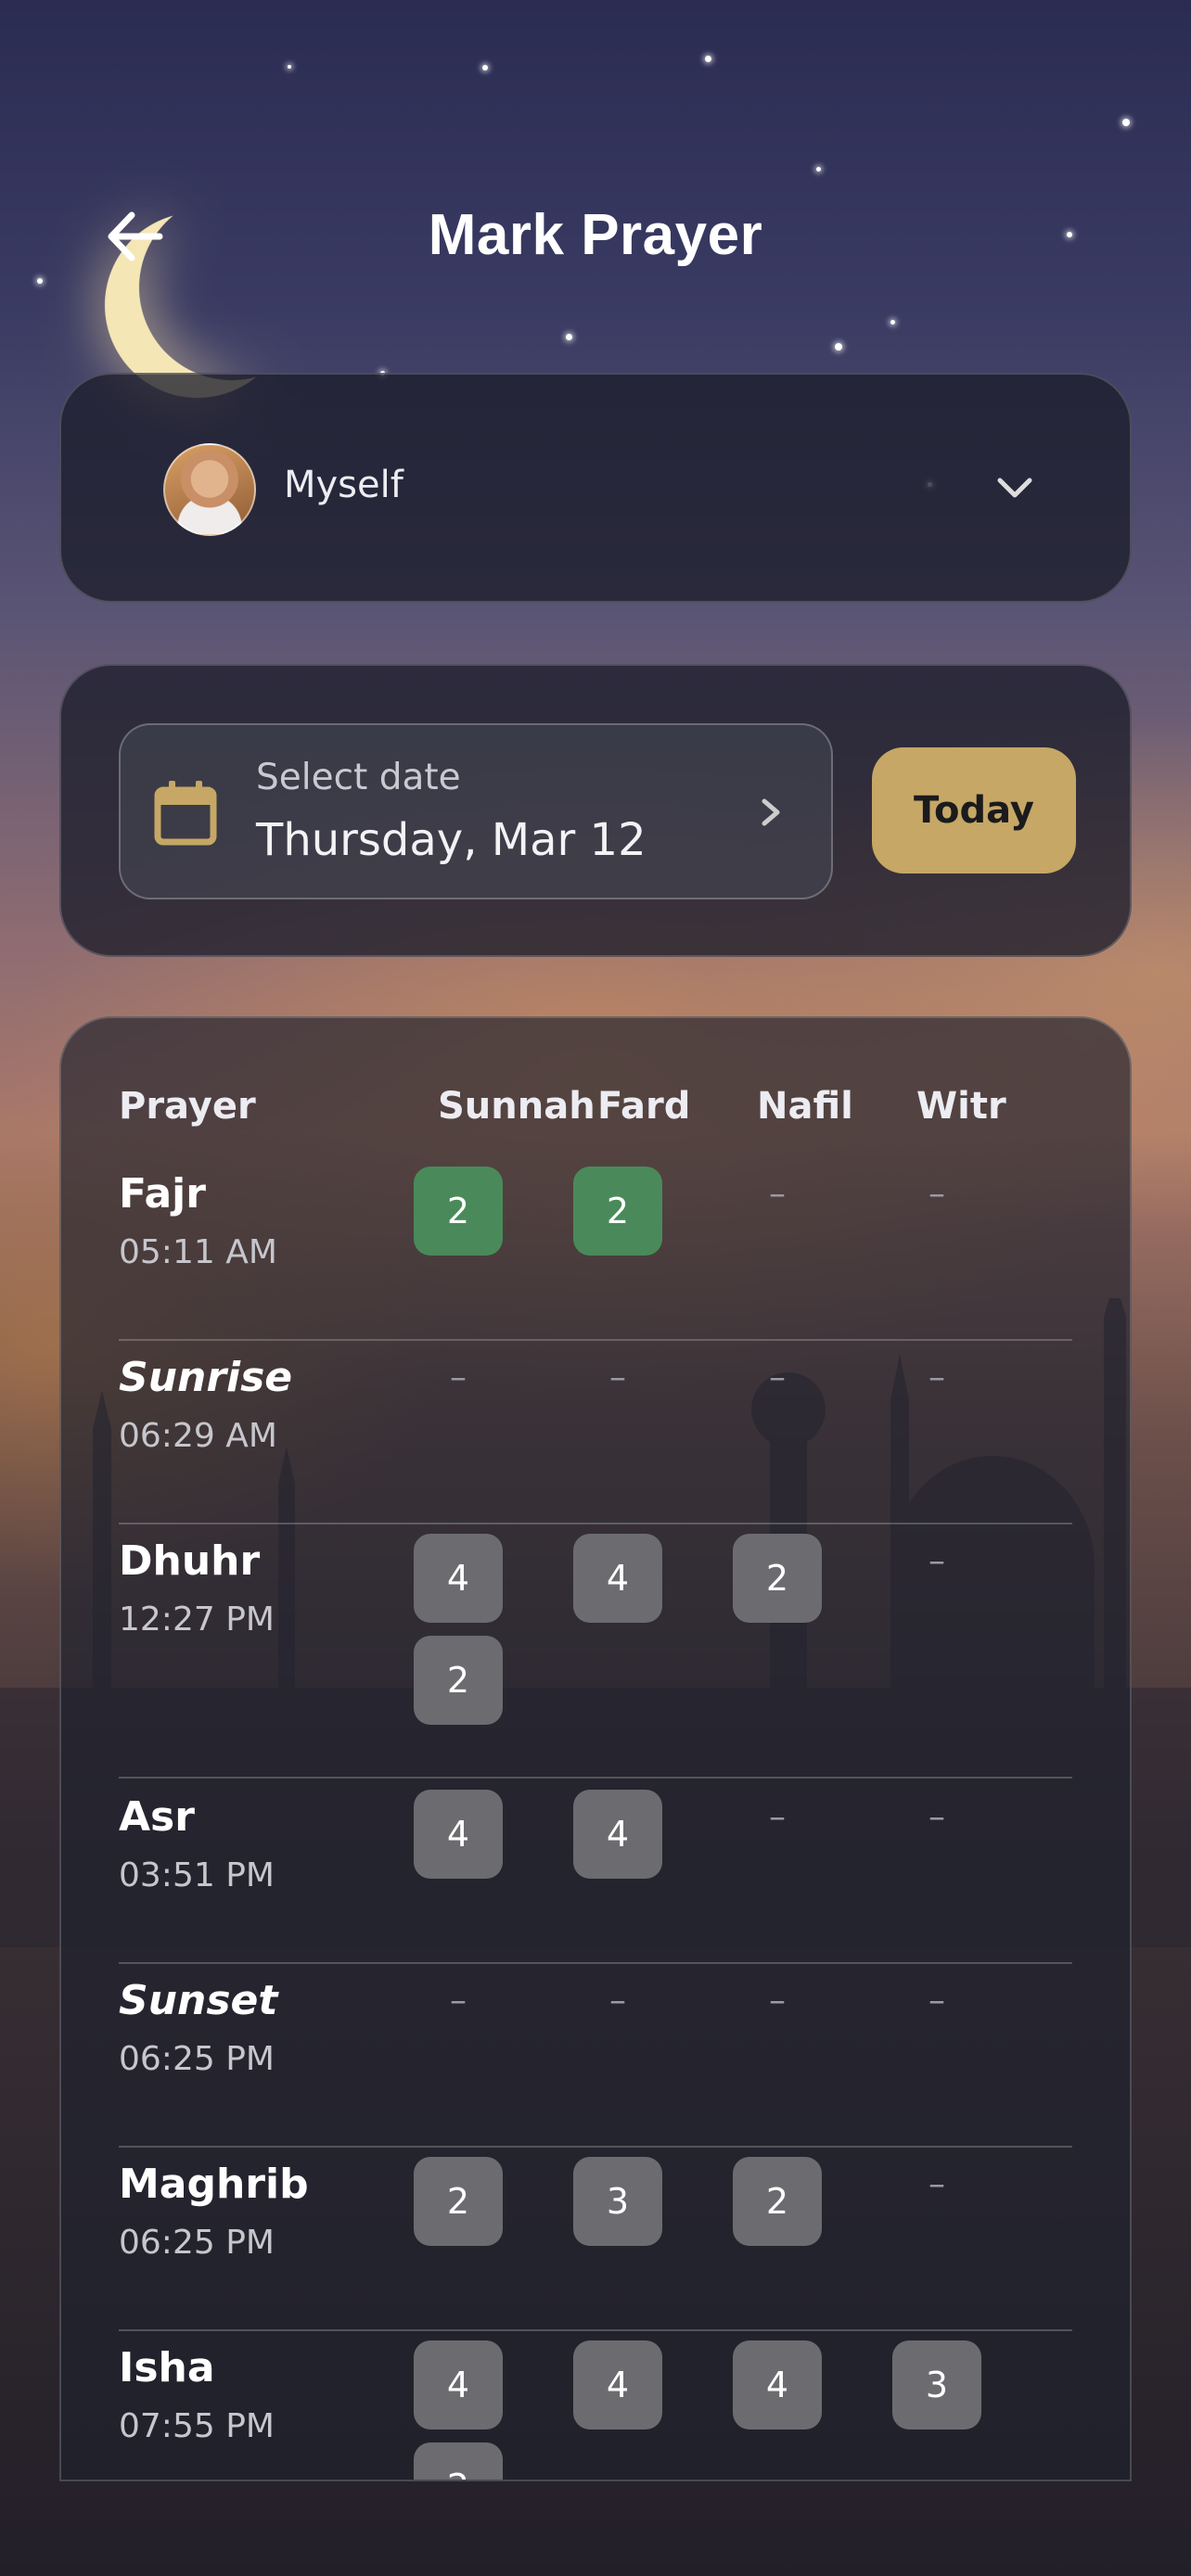 Image resolution: width=1191 pixels, height=2576 pixels. I want to click on prayer-time: 05:11 AM, so click(198, 1252).